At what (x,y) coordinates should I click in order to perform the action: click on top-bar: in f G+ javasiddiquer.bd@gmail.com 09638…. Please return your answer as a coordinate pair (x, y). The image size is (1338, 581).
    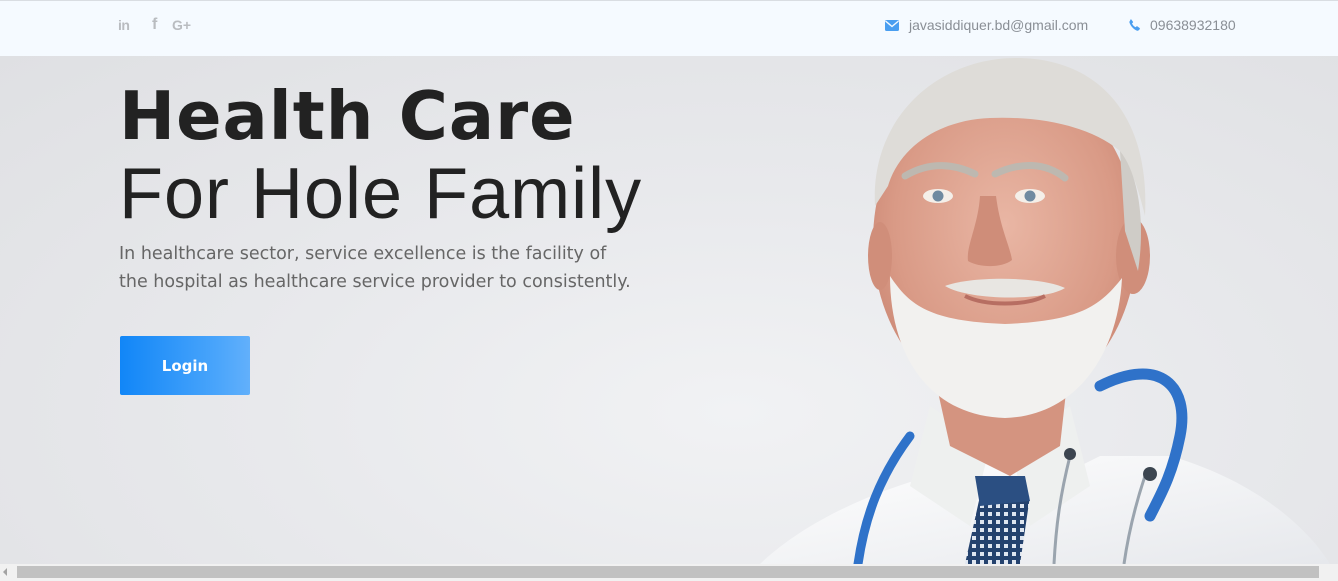
    Looking at the image, I should click on (669, 28).